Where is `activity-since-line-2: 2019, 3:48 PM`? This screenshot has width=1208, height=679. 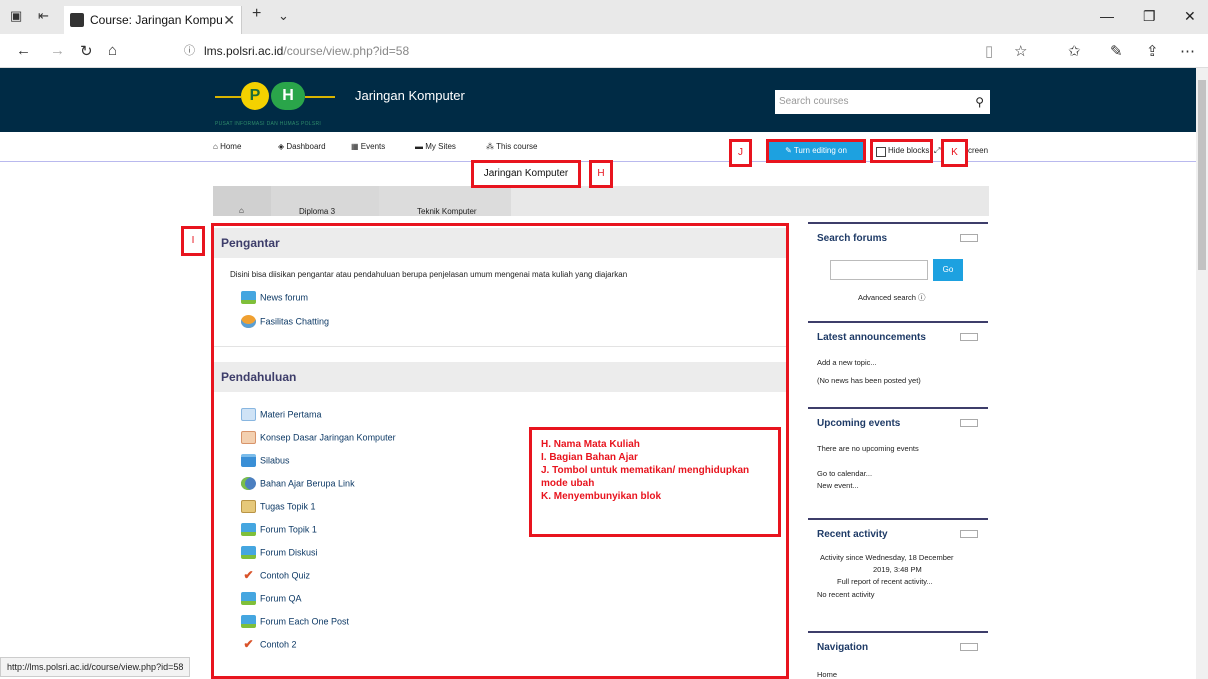 activity-since-line-2: 2019, 3:48 PM is located at coordinates (897, 569).